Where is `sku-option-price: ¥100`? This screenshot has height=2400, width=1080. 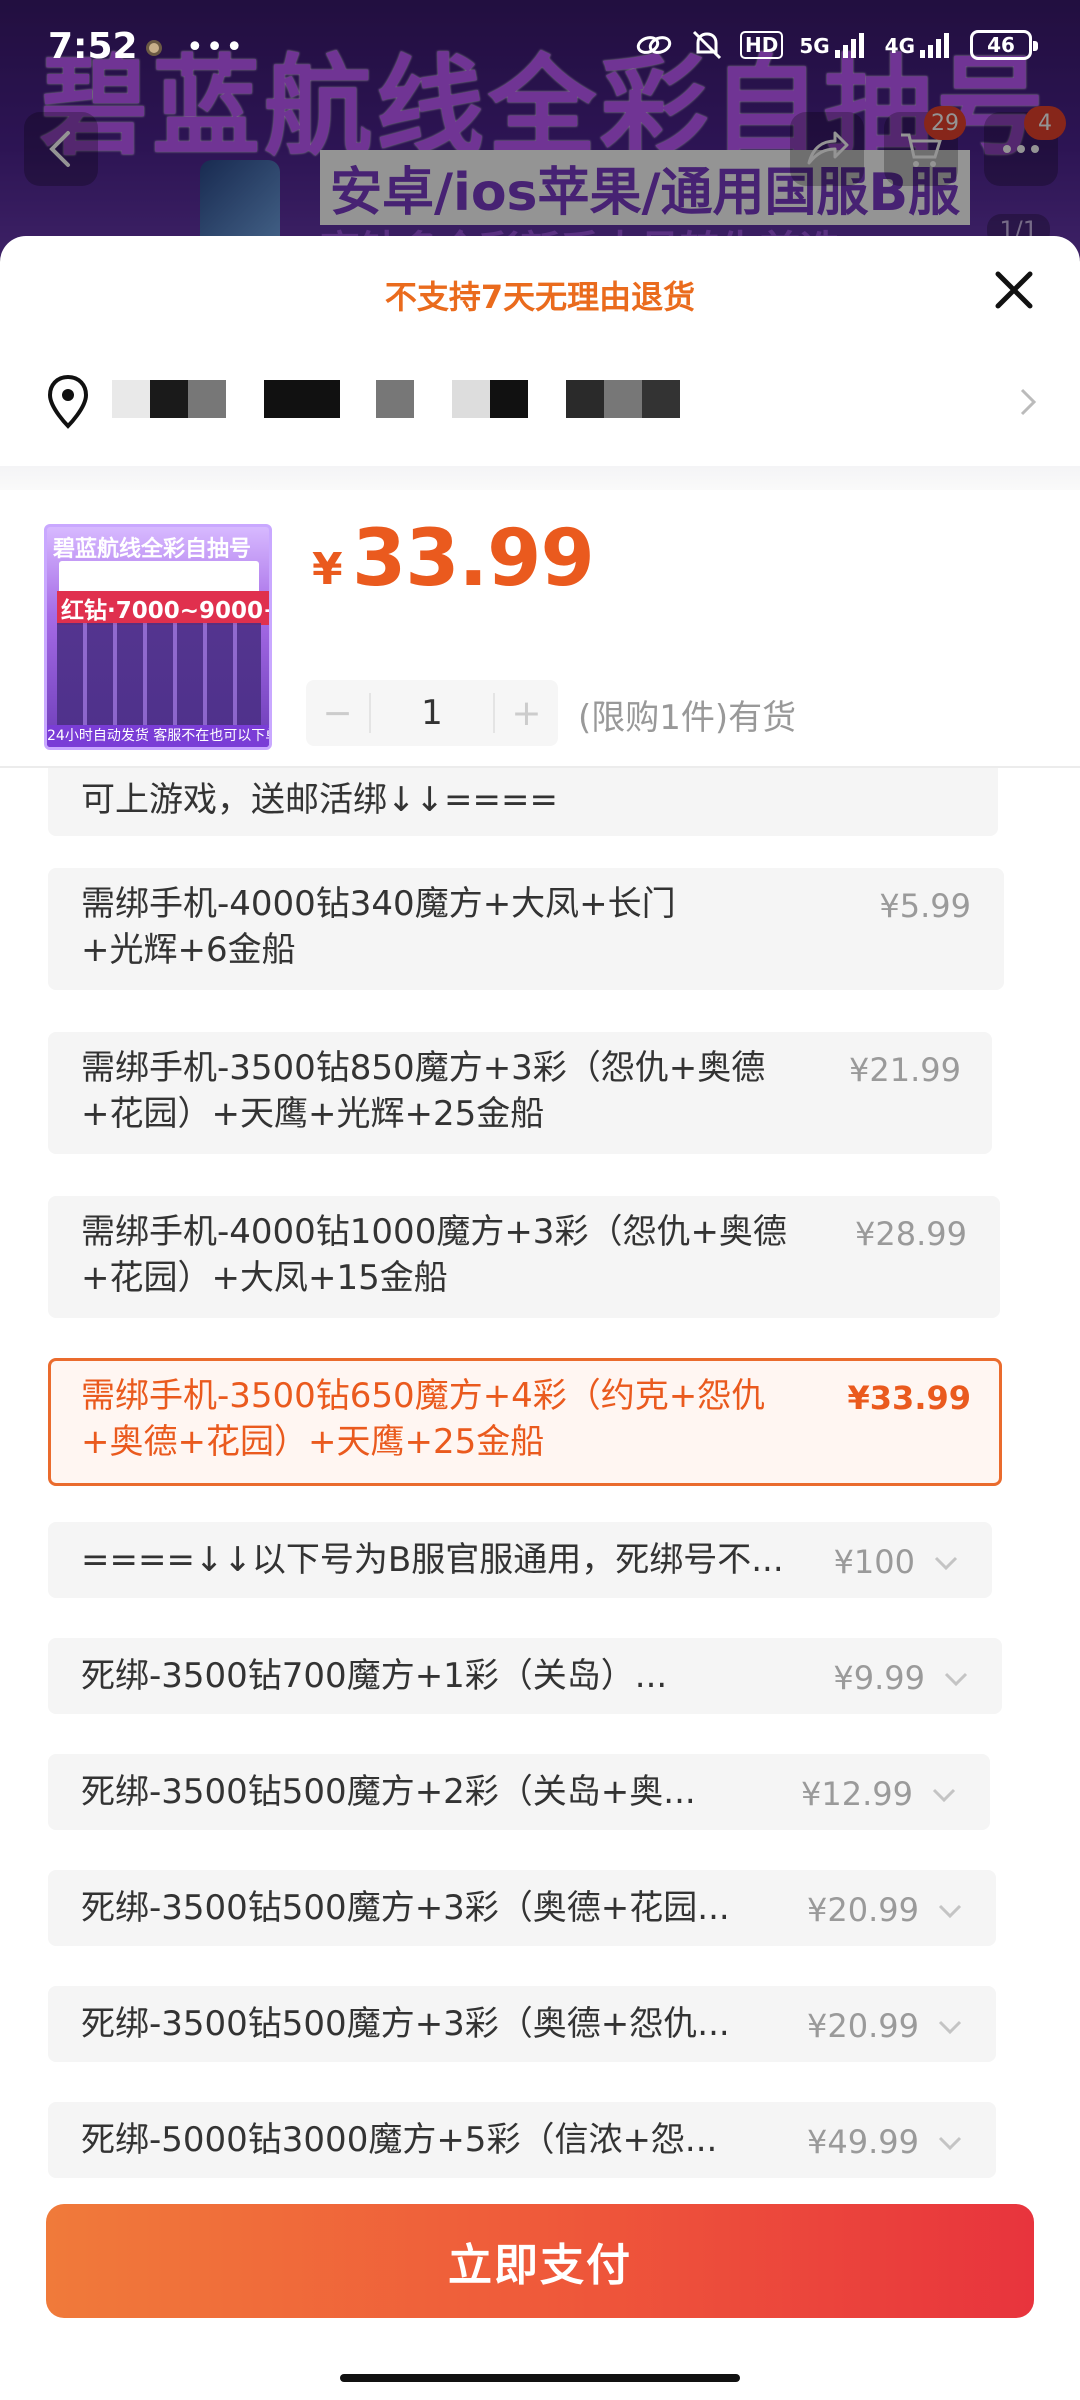
sku-option-price: ¥100 is located at coordinates (874, 1562).